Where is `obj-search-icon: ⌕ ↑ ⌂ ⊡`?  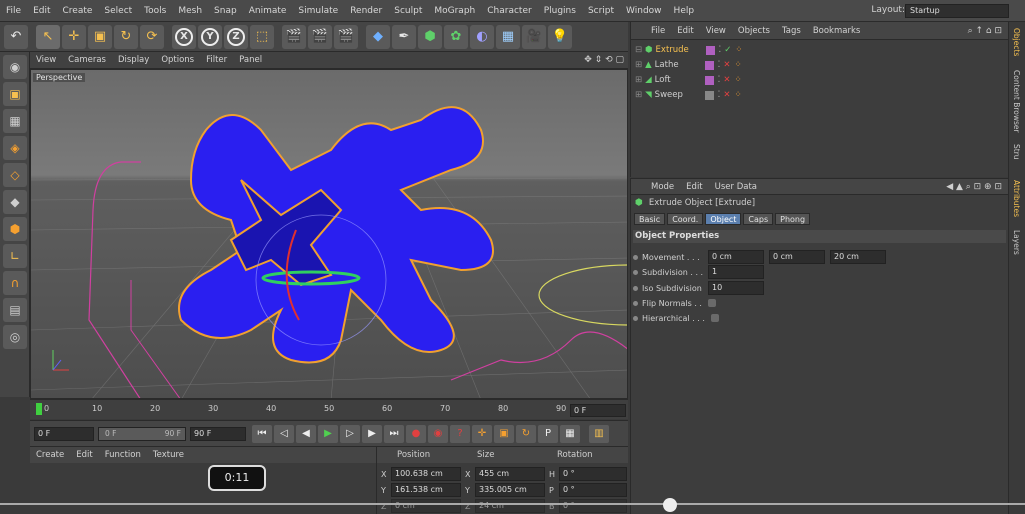 obj-search-icon: ⌕ ↑ ⌂ ⊡ is located at coordinates (985, 31).